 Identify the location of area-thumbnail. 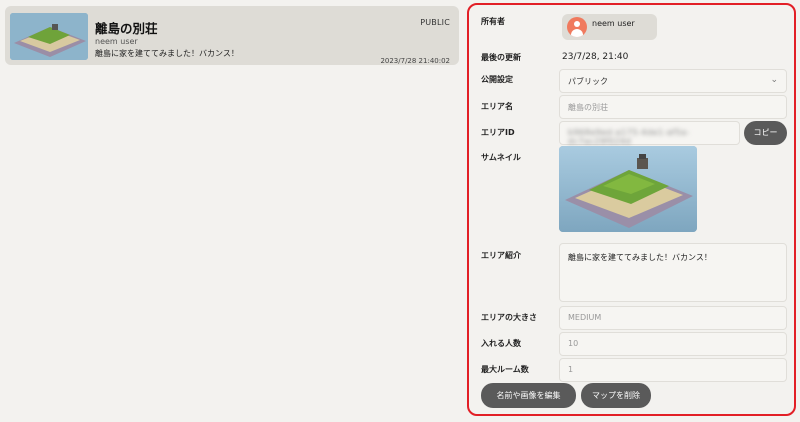
(49, 36).